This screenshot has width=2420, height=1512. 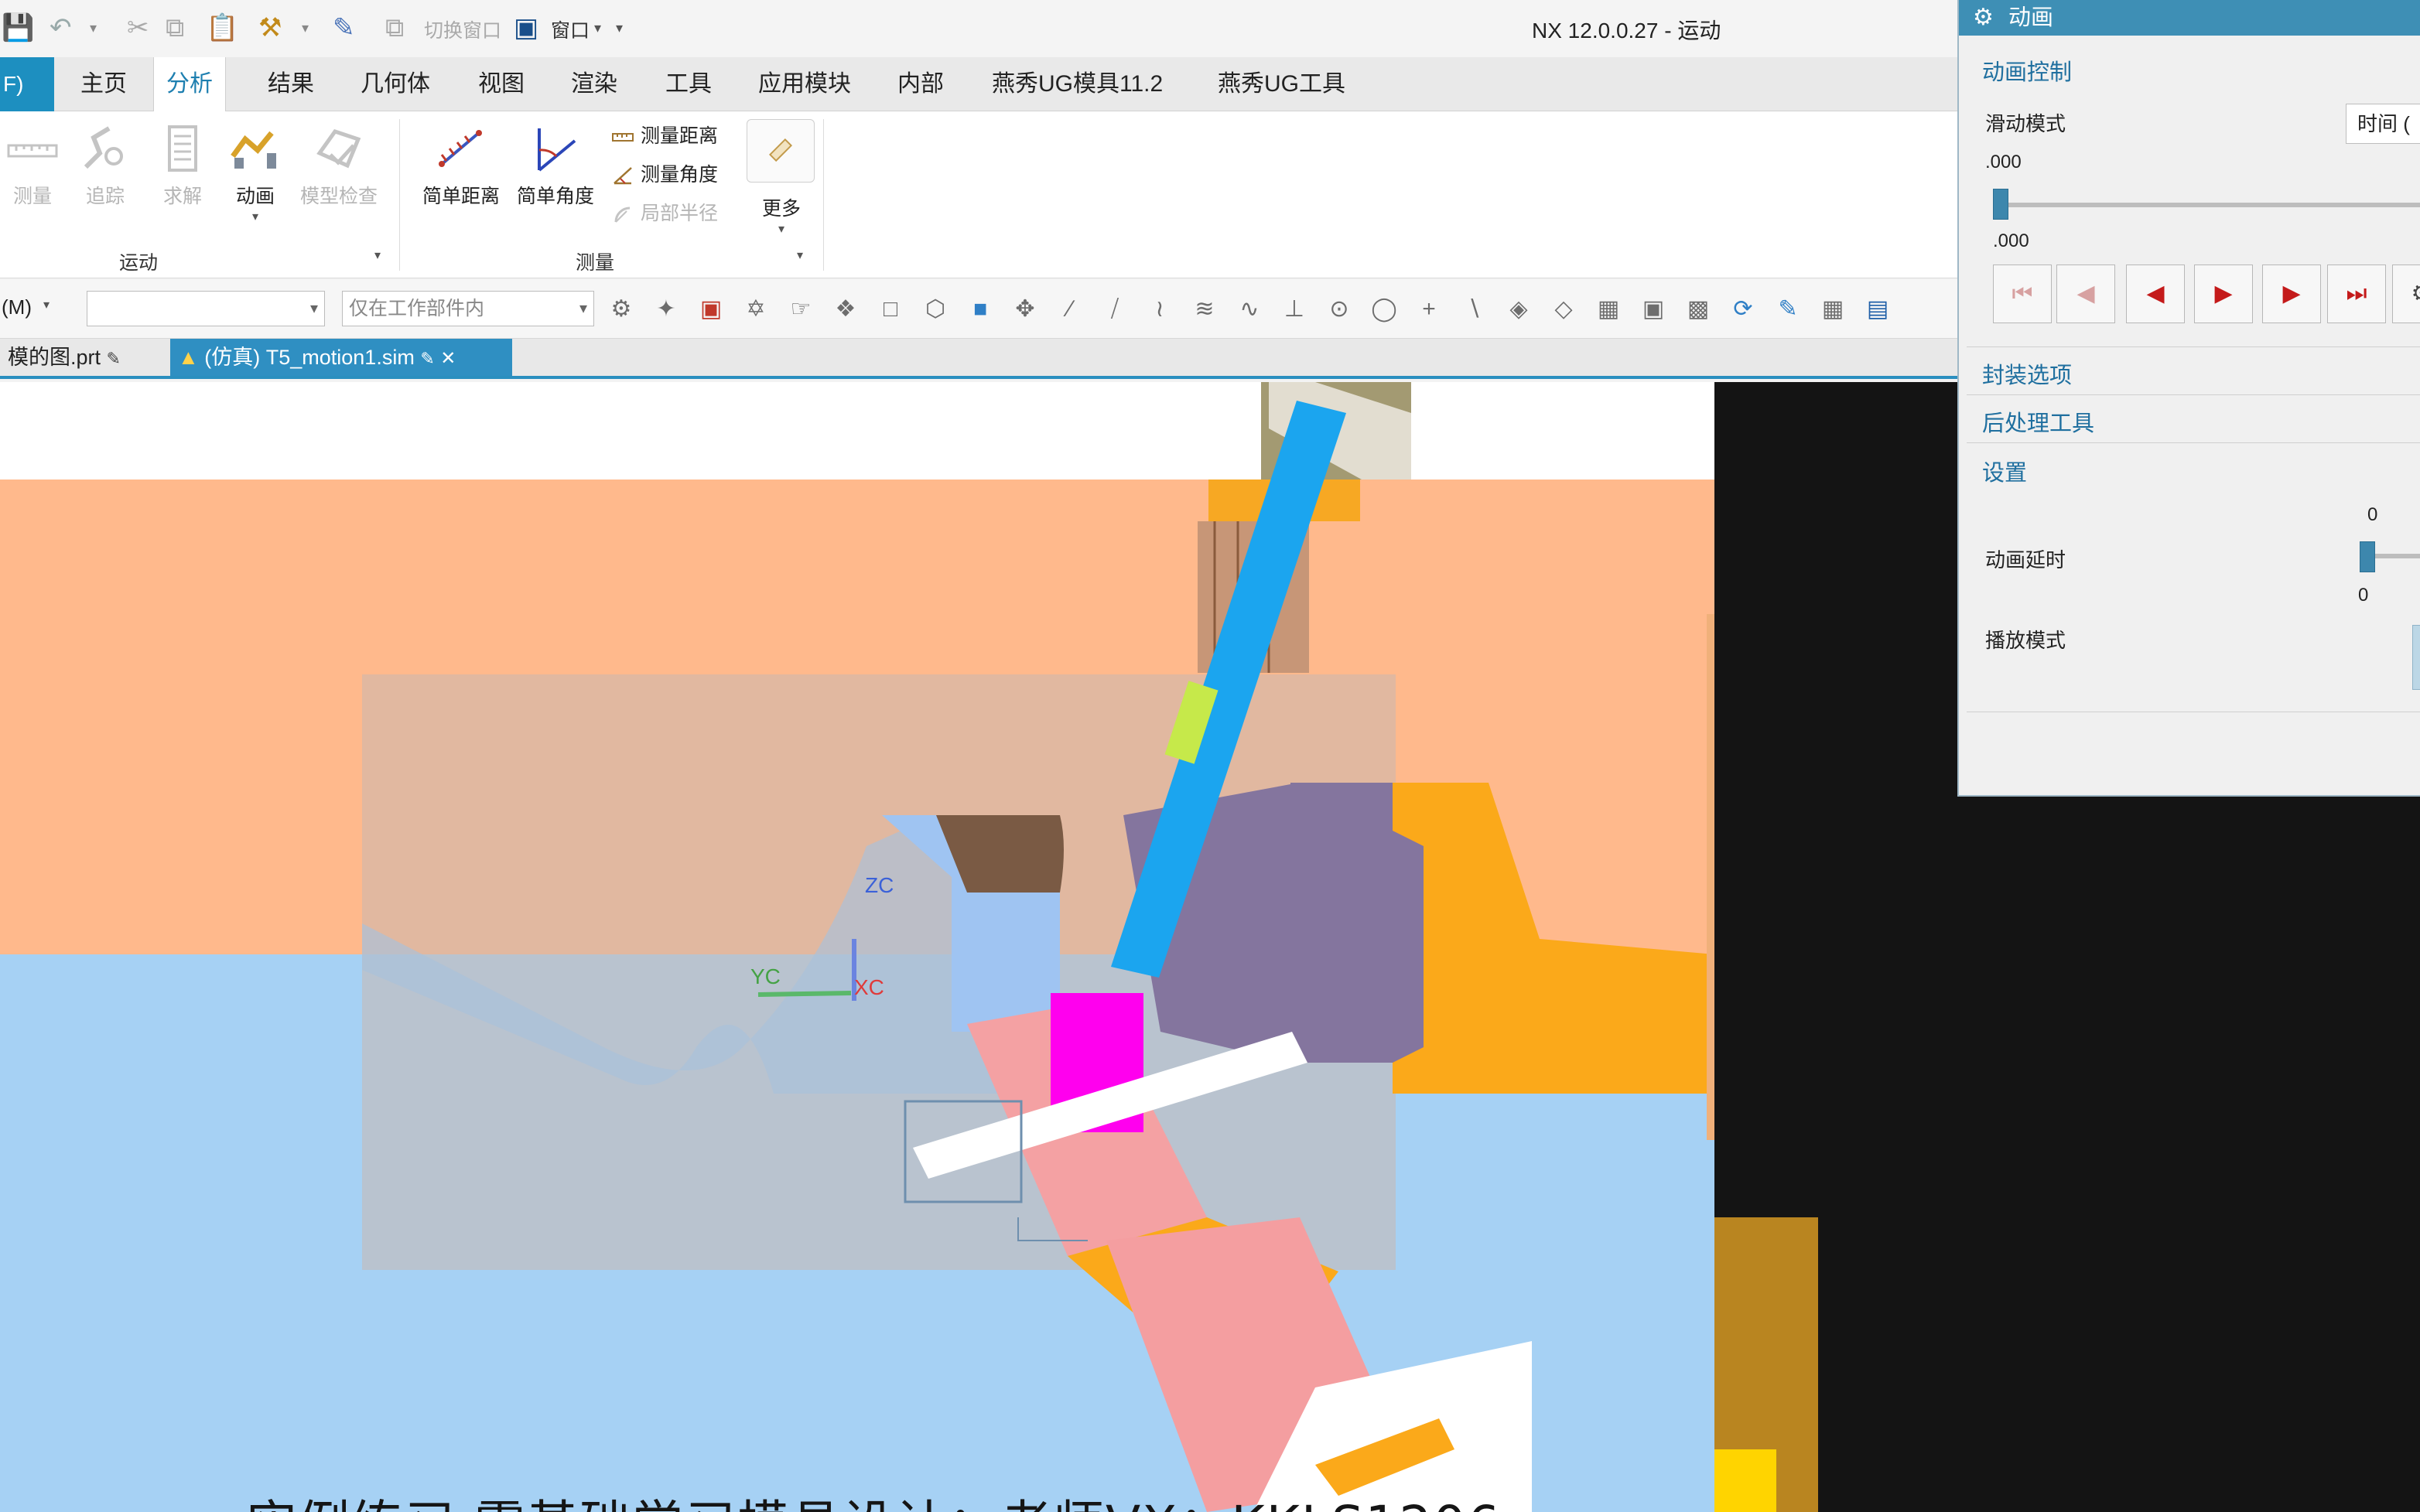 What do you see at coordinates (378, 255) in the screenshot?
I see `motion-group-expand-icon: ▾` at bounding box center [378, 255].